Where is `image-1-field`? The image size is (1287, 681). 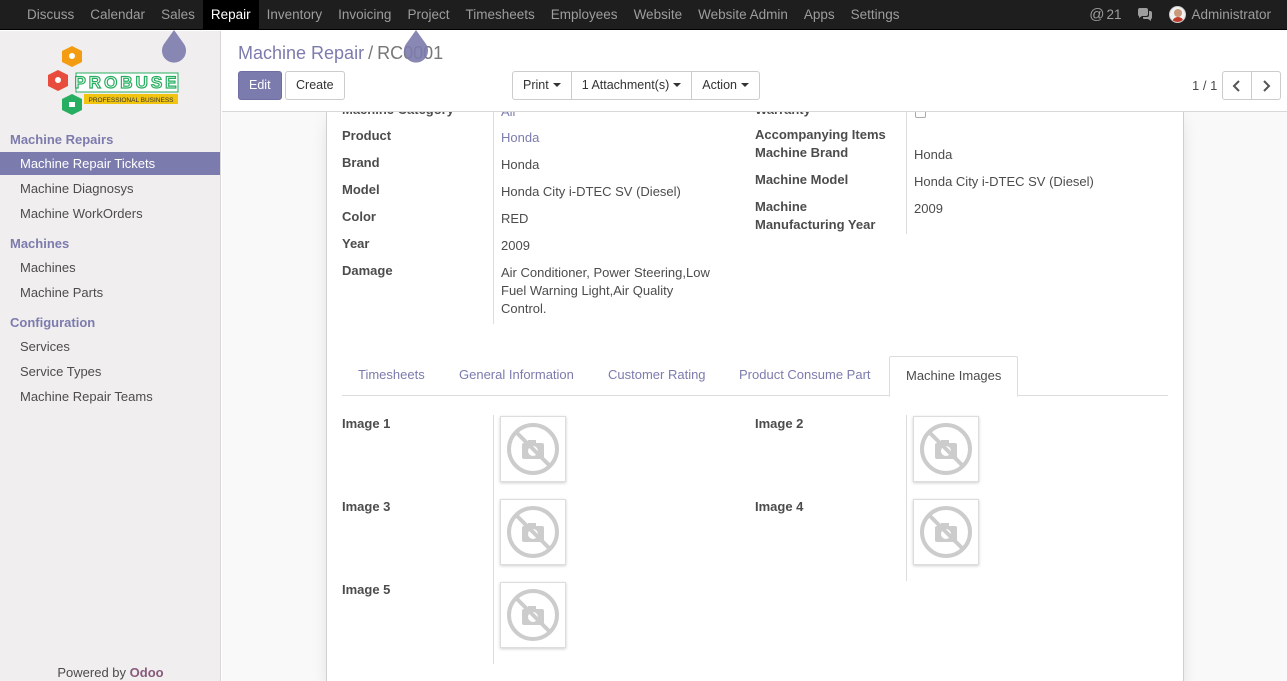
image-1-field is located at coordinates (533, 449).